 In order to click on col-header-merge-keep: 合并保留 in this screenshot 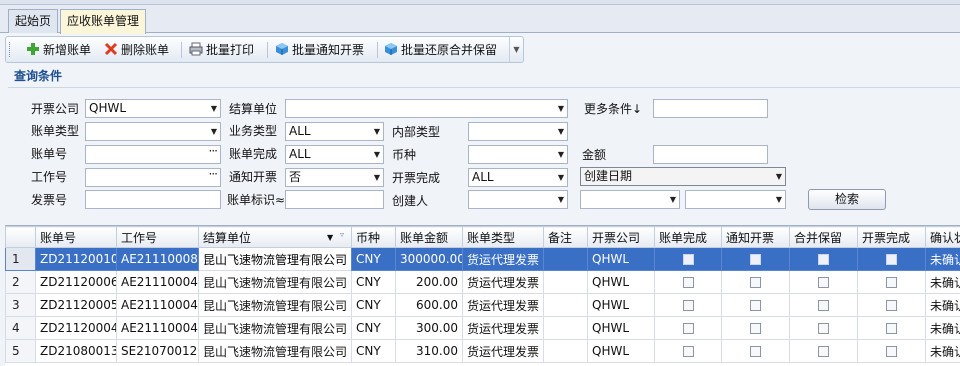, I will do `click(823, 237)`.